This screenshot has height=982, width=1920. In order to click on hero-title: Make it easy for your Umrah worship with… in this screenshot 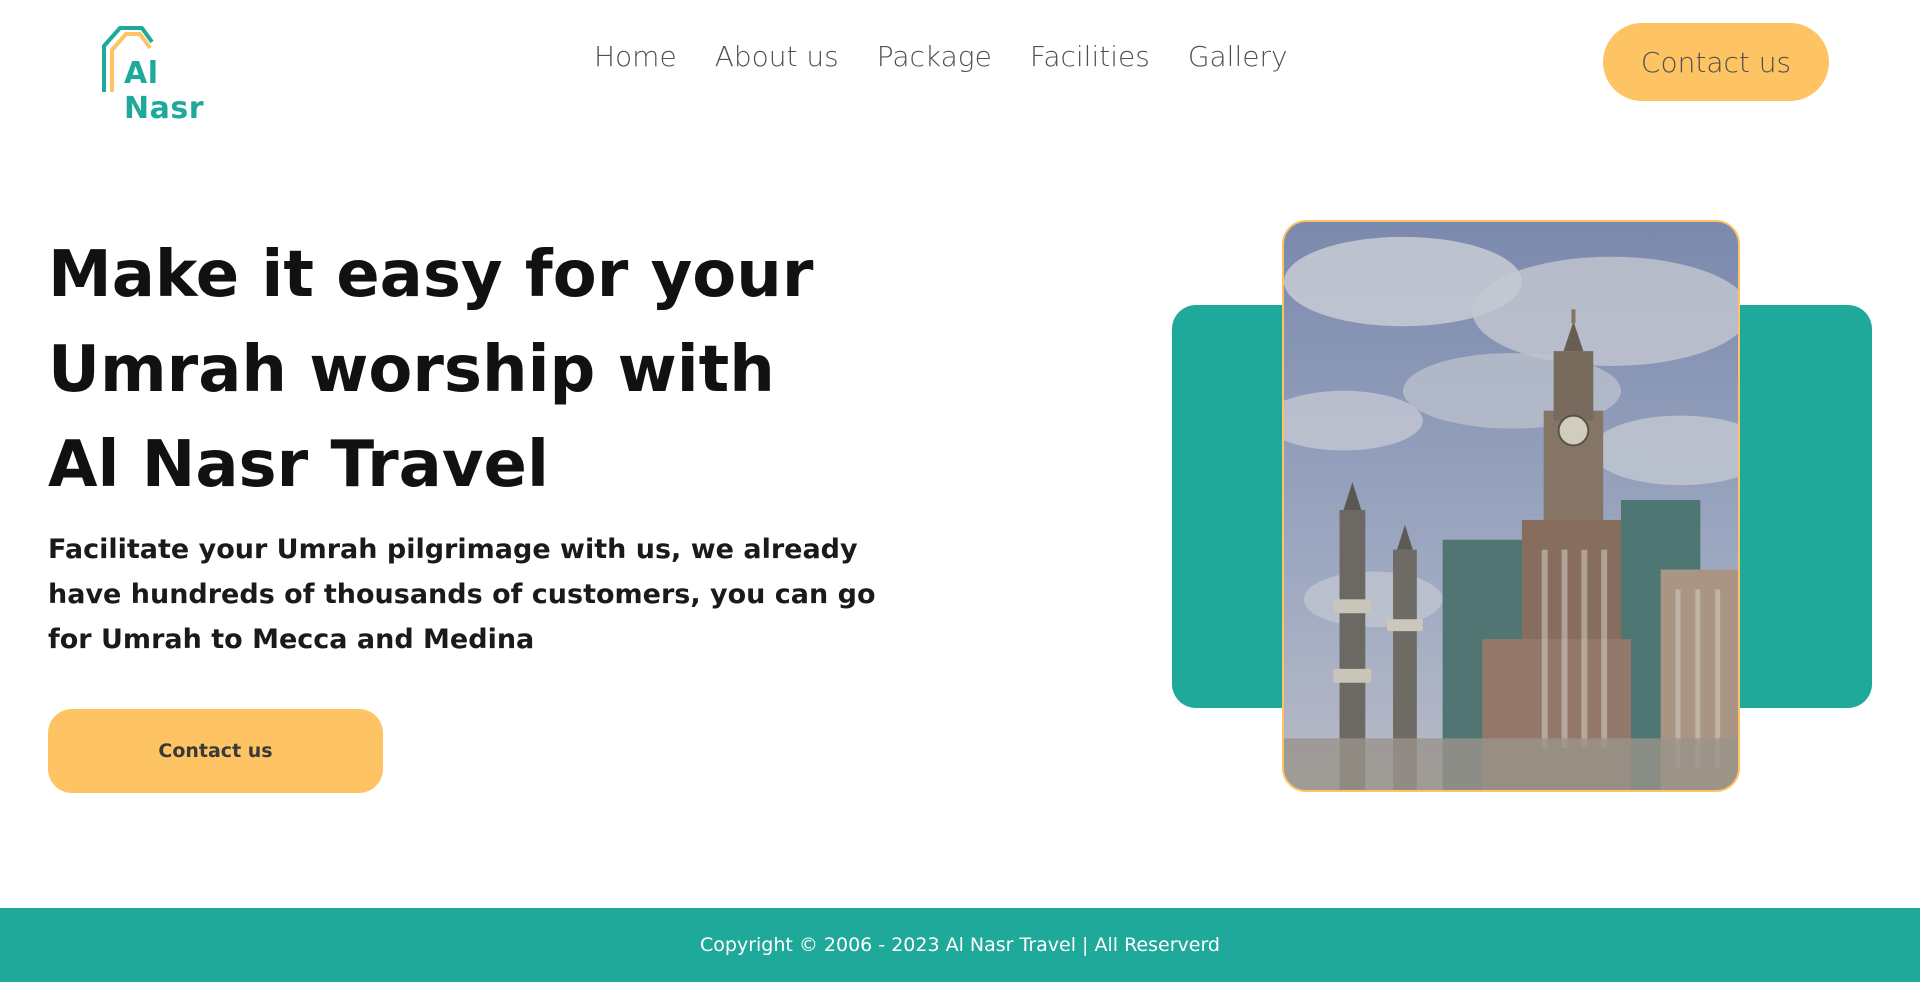, I will do `click(431, 370)`.